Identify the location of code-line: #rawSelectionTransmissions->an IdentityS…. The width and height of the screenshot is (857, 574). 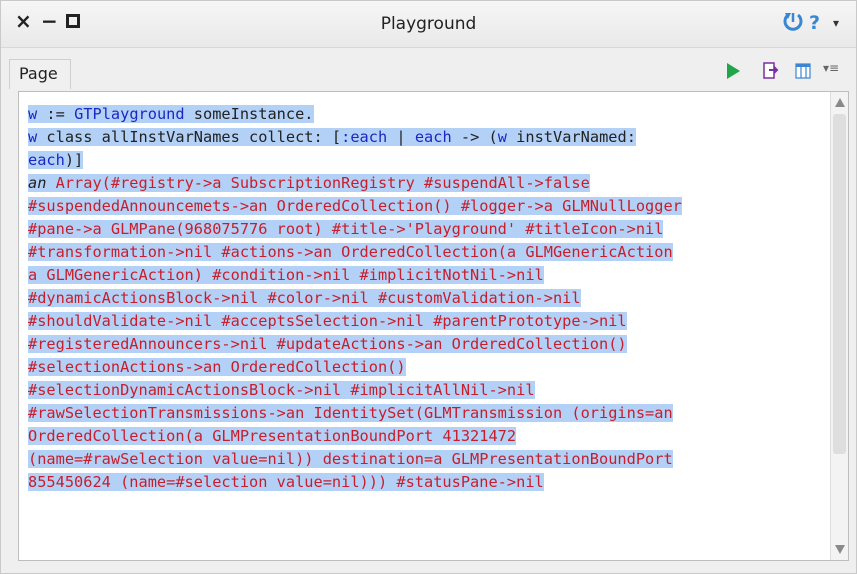
(427, 413).